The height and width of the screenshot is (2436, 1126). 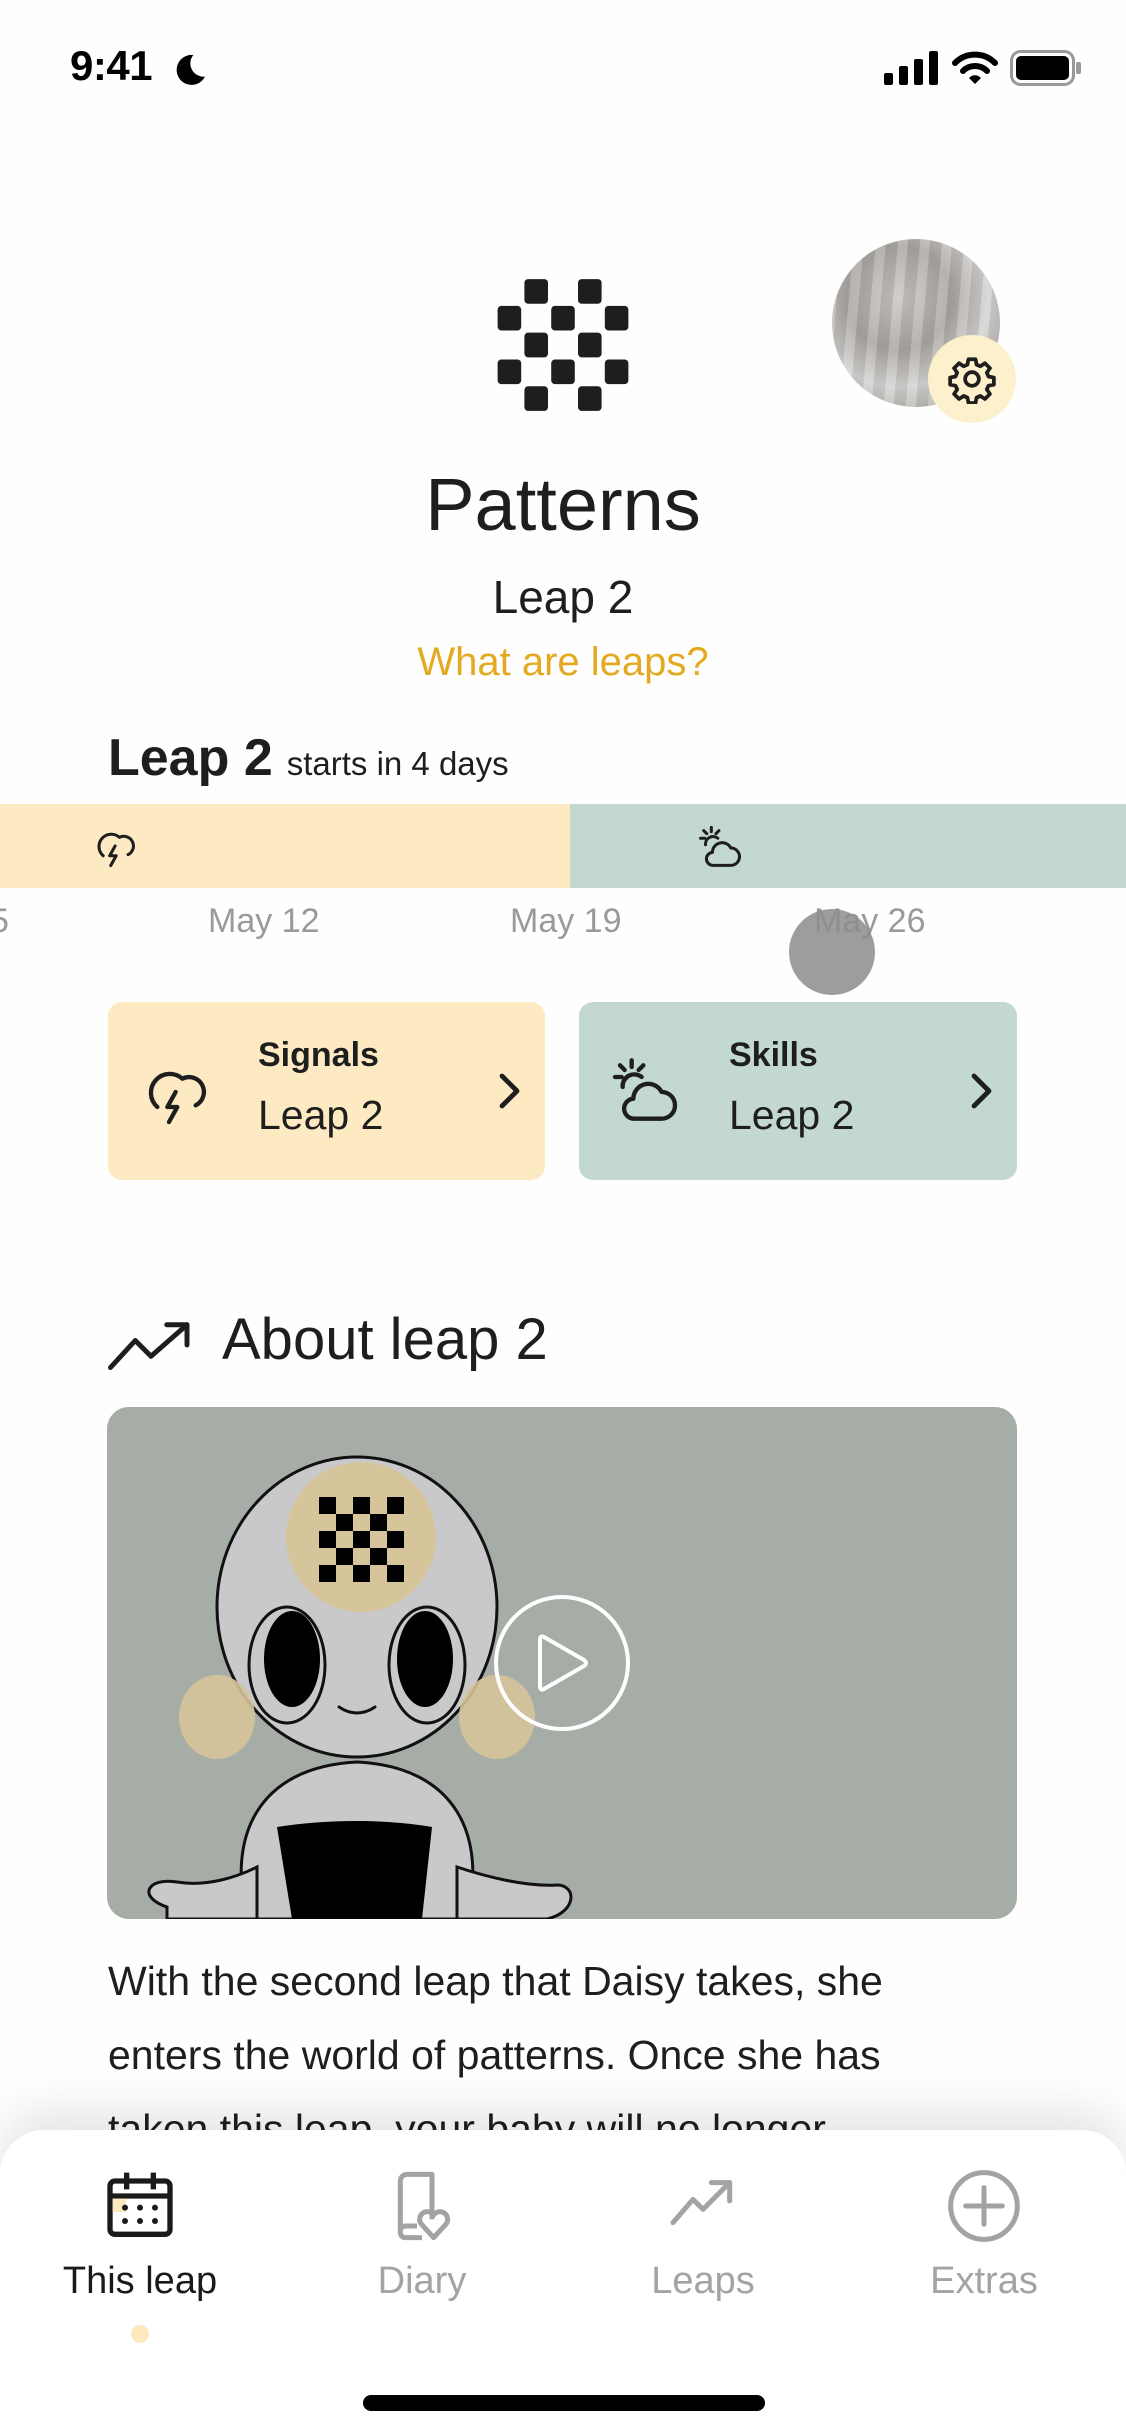 What do you see at coordinates (424, 2206) in the screenshot?
I see `diary-heart-icon` at bounding box center [424, 2206].